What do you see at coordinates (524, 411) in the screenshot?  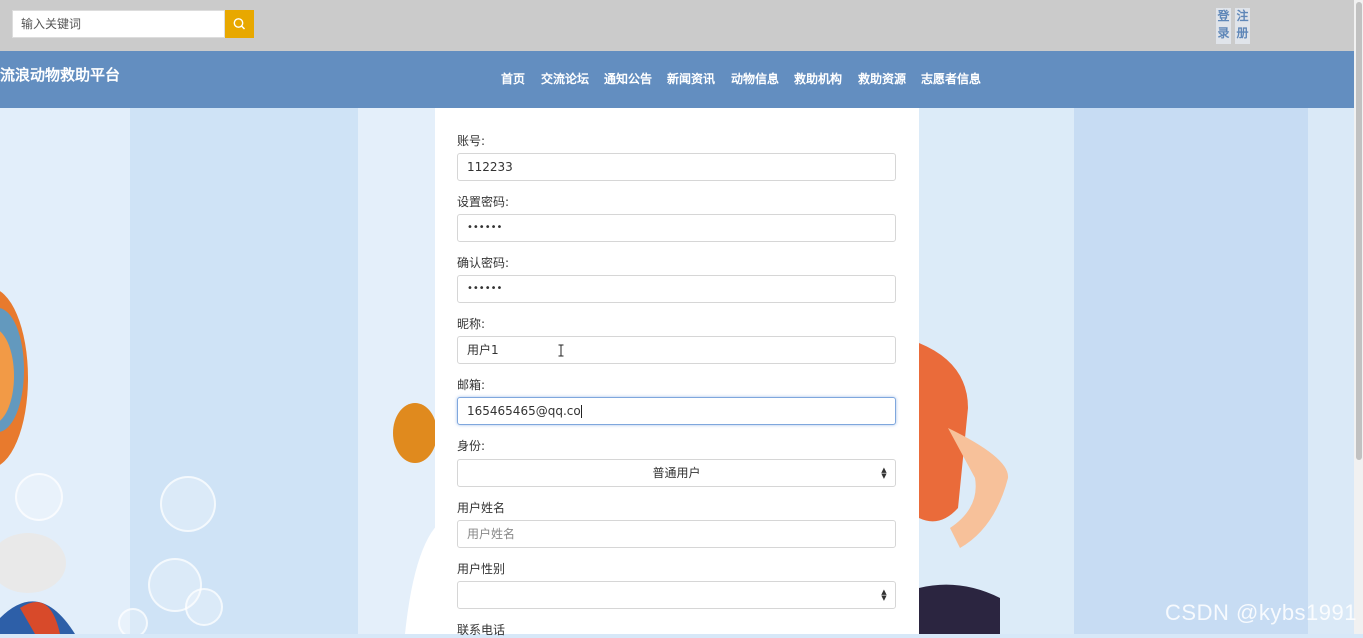 I see `email-value: 165465465@qq.co` at bounding box center [524, 411].